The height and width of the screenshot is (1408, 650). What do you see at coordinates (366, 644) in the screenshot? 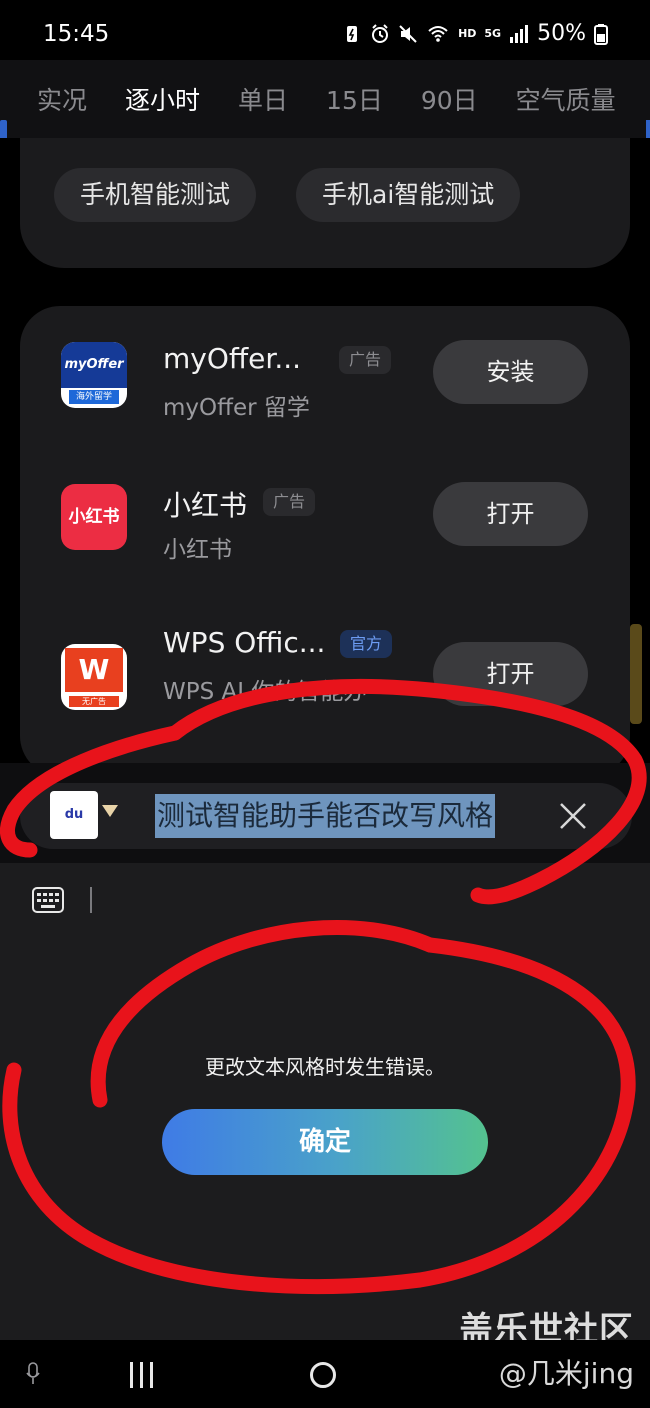
I see `official-badge: 官方` at bounding box center [366, 644].